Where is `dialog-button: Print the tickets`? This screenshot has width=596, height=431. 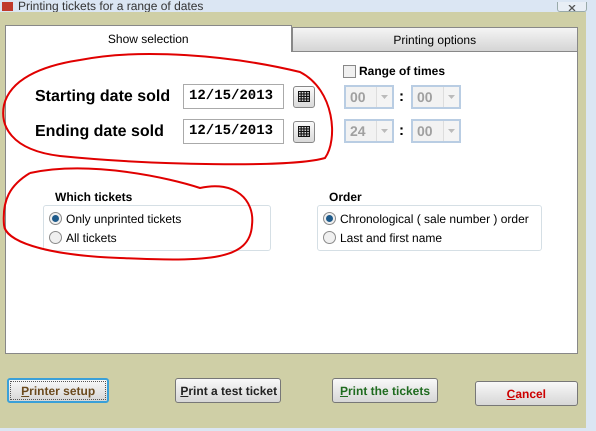
dialog-button: Print the tickets is located at coordinates (385, 390).